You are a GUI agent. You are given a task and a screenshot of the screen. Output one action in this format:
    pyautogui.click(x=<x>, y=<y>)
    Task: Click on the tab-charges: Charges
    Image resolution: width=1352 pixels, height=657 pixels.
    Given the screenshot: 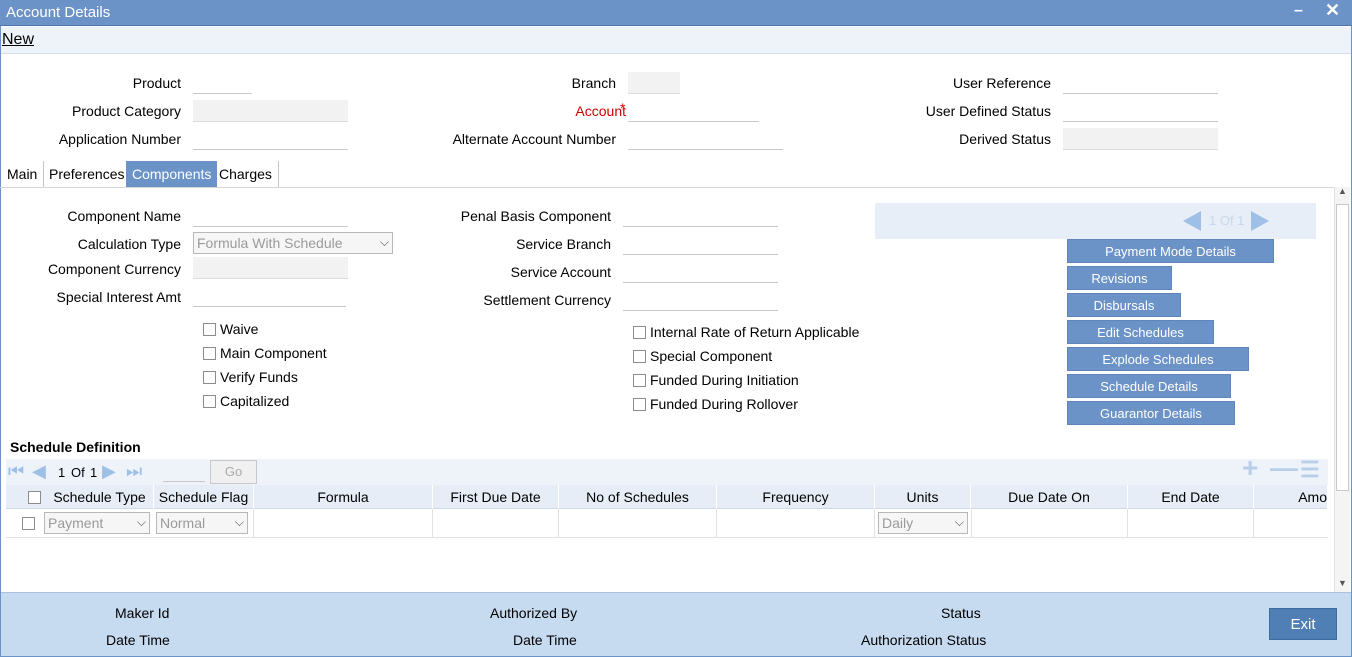 What is the action you would take?
    pyautogui.click(x=246, y=174)
    